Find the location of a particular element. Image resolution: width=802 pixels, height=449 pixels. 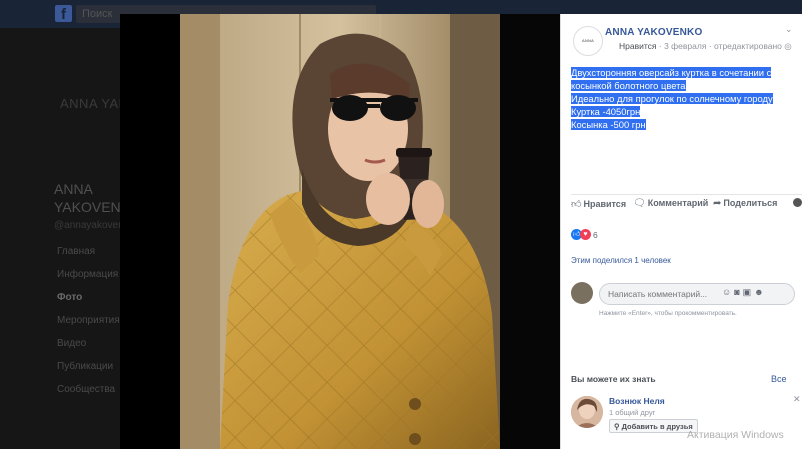

post-actions-bar: 👍︎ Нравится 🗨︎ Комментарий ➦ Поделиться is located at coordinates (686, 203).